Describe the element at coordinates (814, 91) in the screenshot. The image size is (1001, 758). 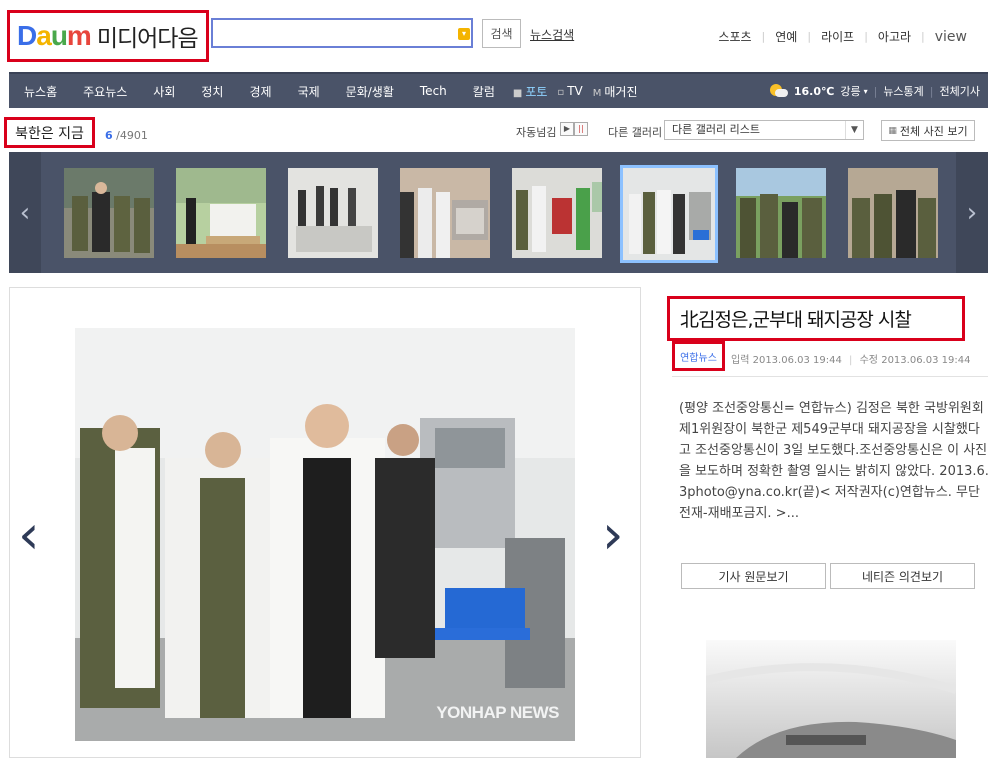
I see `weather-temp: 16.0℃` at that location.